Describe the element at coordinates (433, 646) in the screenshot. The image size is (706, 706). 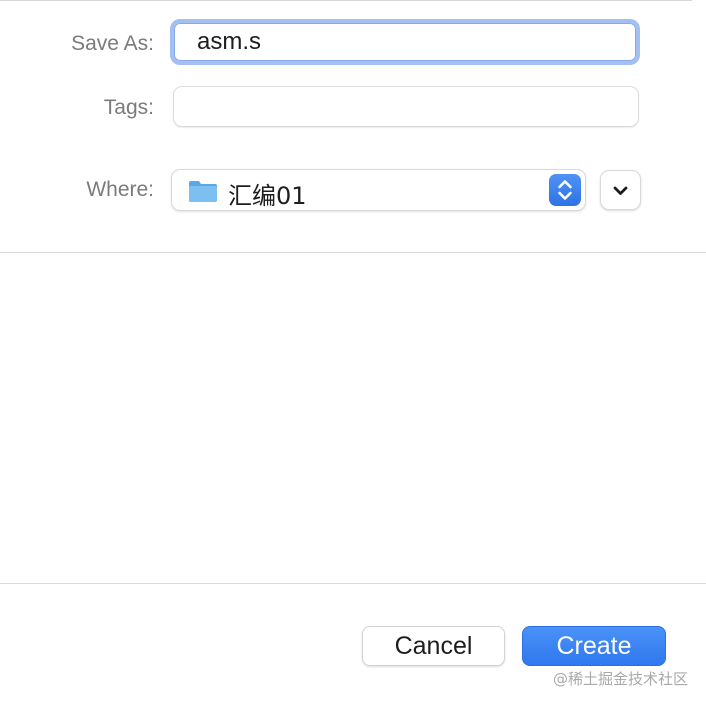
I see `cancel-button: Cancel` at that location.